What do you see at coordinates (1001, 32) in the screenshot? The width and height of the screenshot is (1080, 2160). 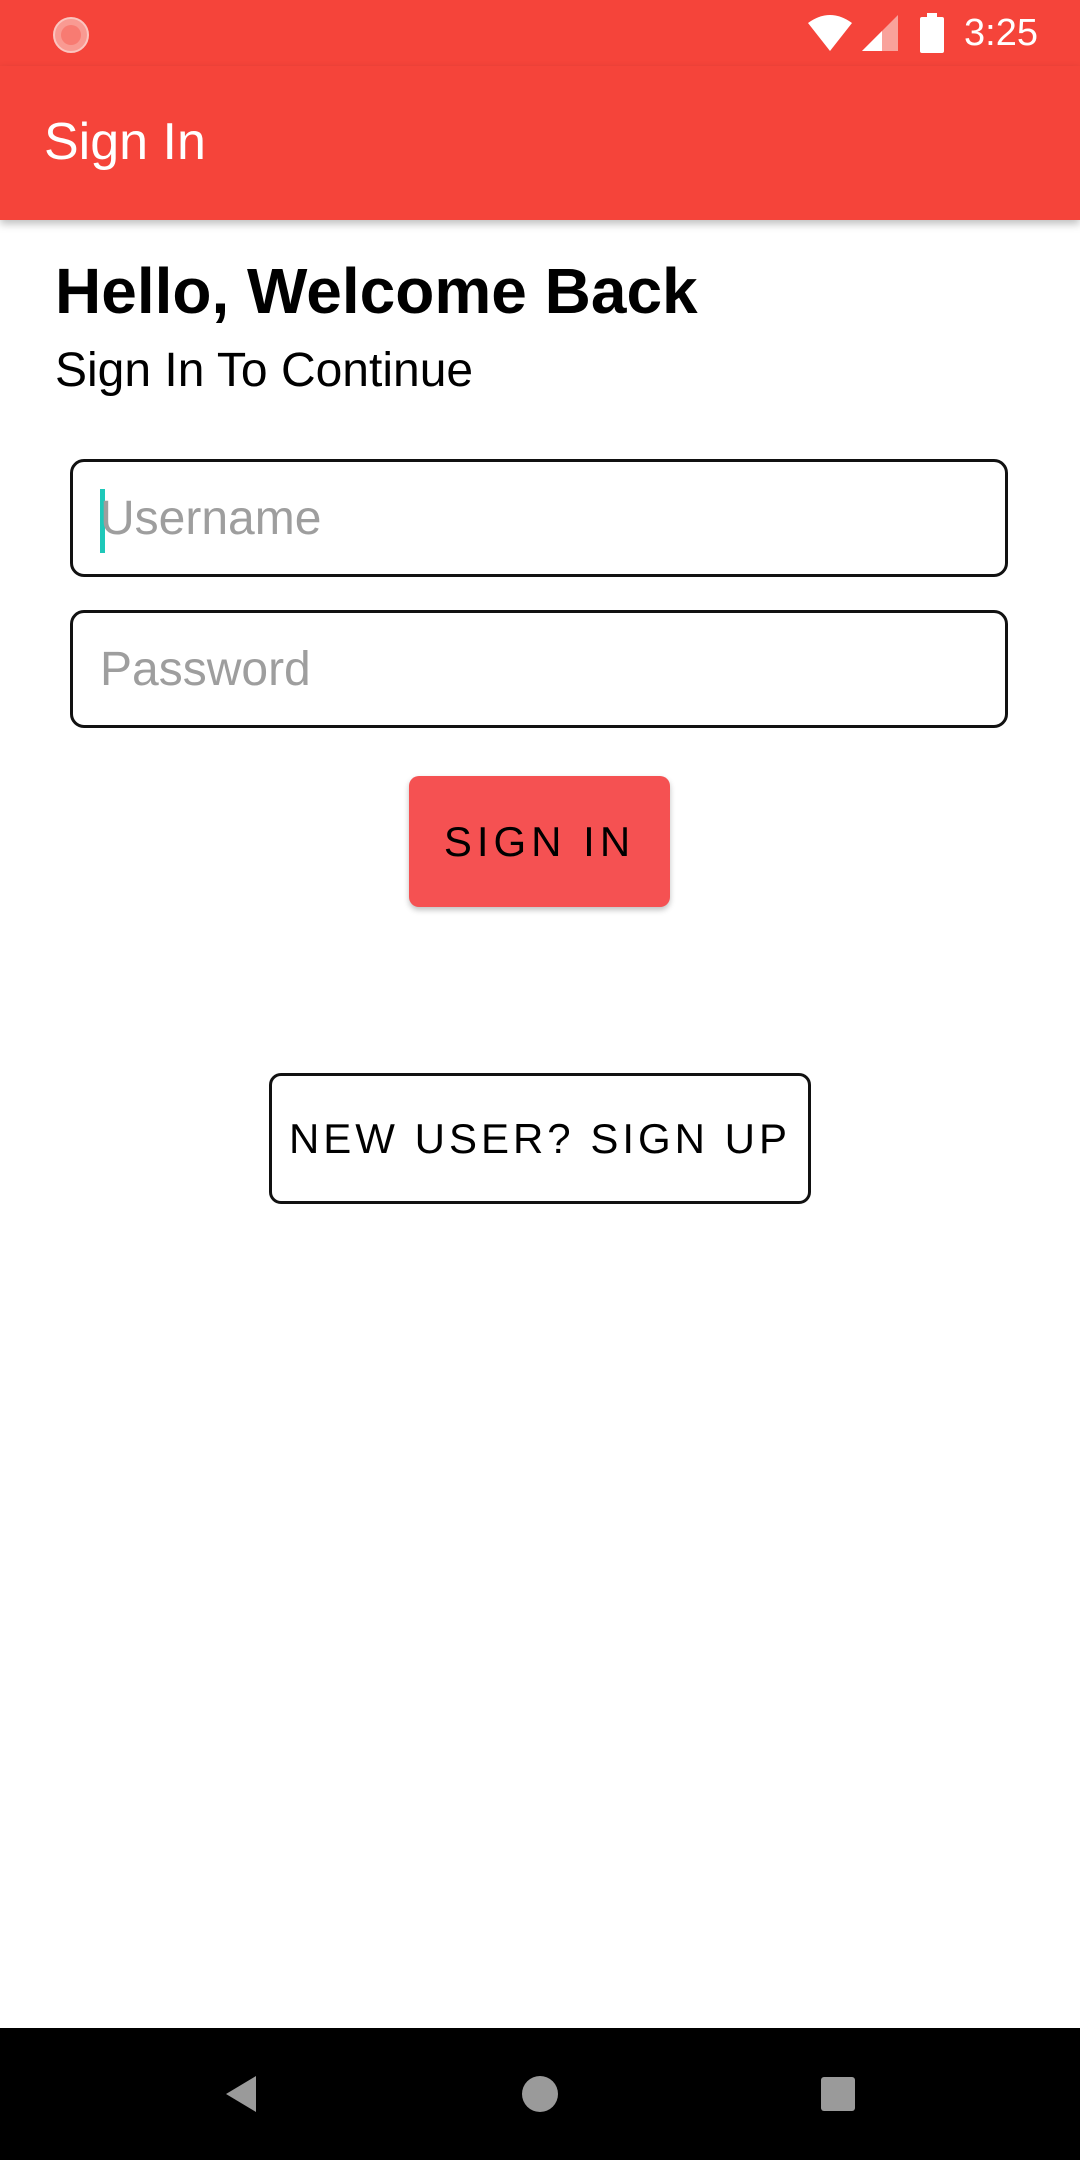 I see `status-time: 3:25` at bounding box center [1001, 32].